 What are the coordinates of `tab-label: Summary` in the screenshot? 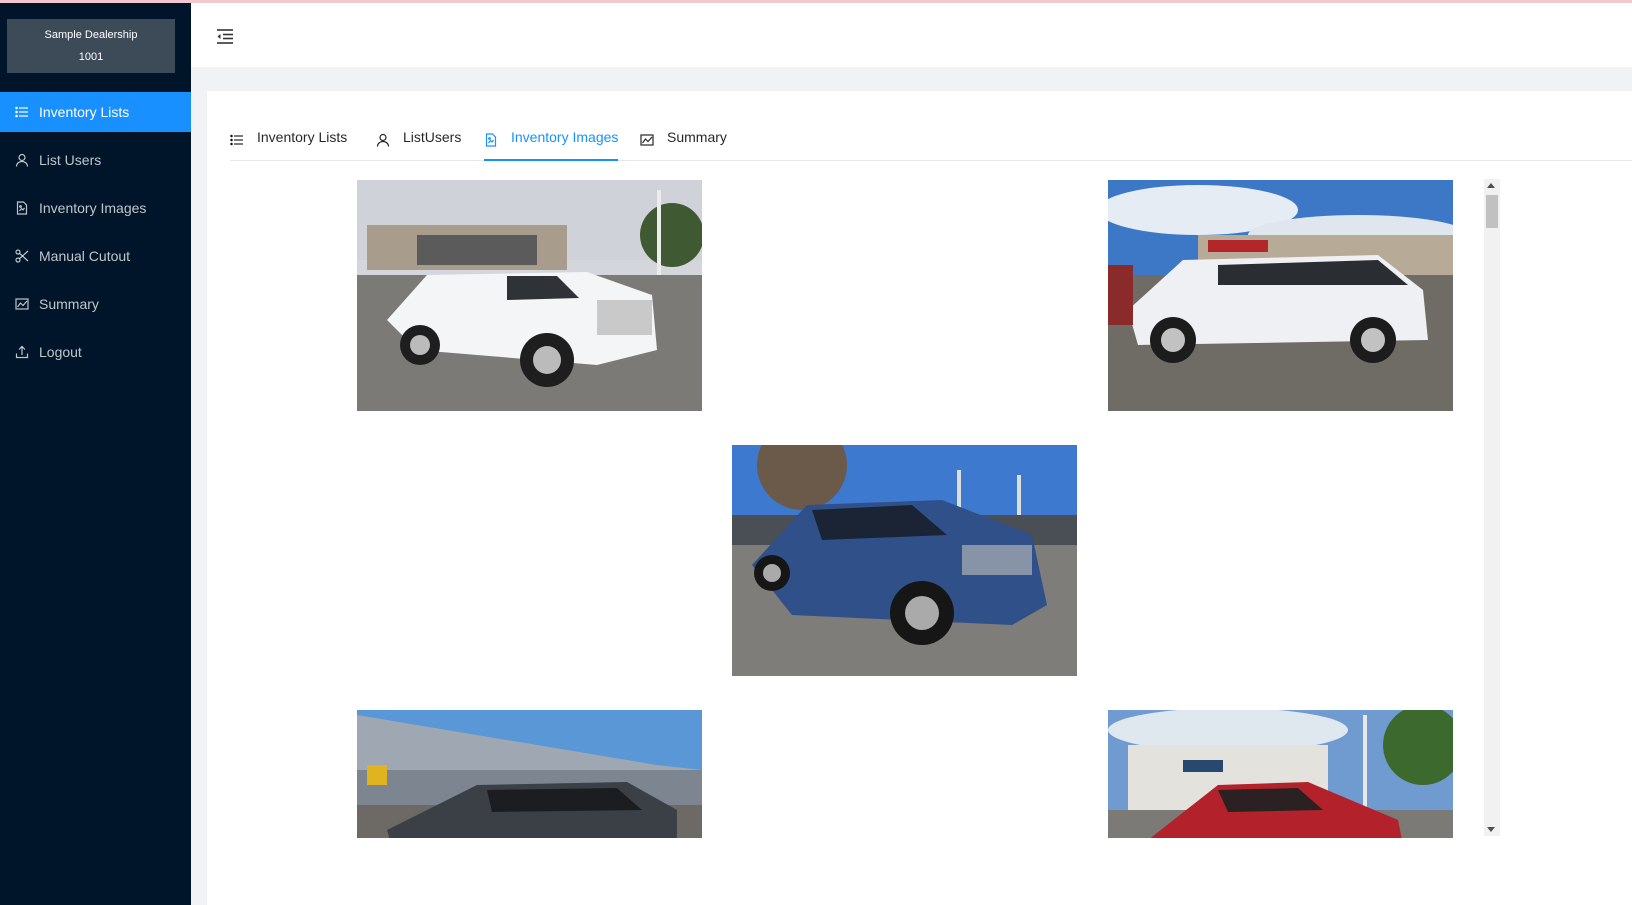 It's located at (697, 137).